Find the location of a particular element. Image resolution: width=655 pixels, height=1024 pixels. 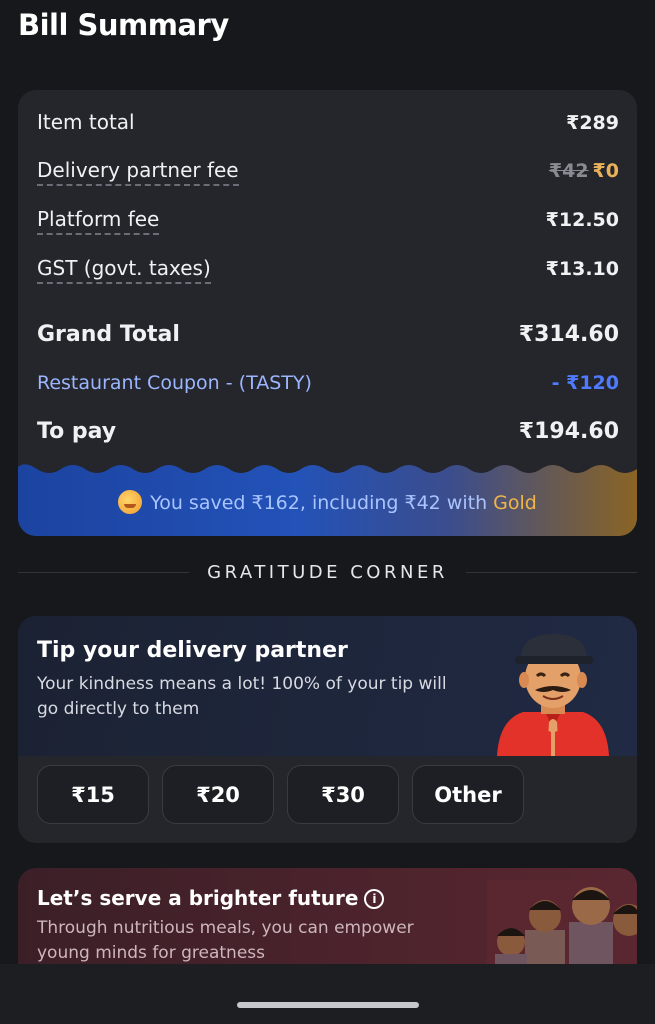

delivery-fee-value: ₹42 ₹0 is located at coordinates (584, 171).